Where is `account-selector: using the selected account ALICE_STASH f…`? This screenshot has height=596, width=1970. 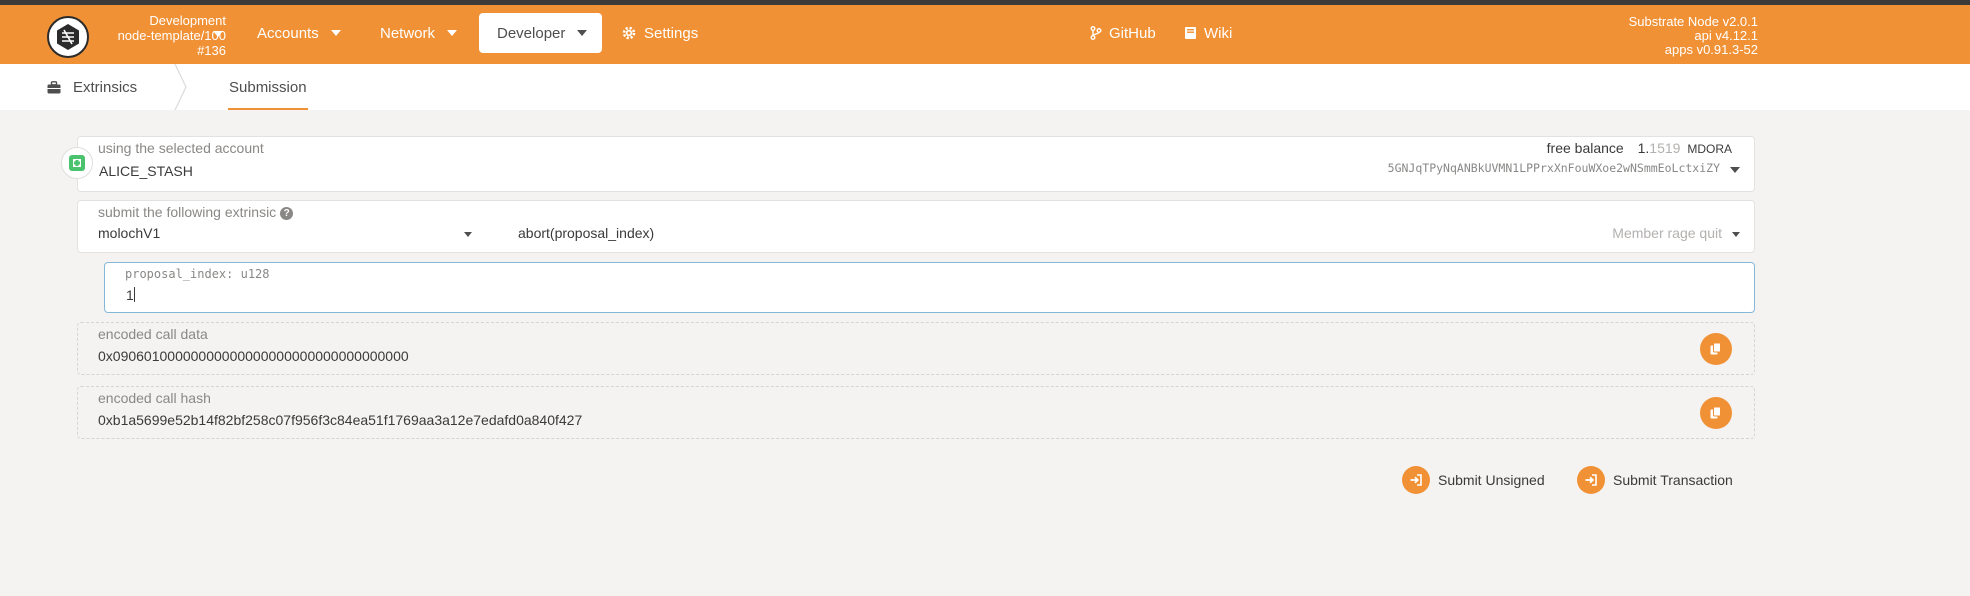 account-selector: using the selected account ALICE_STASH f… is located at coordinates (916, 164).